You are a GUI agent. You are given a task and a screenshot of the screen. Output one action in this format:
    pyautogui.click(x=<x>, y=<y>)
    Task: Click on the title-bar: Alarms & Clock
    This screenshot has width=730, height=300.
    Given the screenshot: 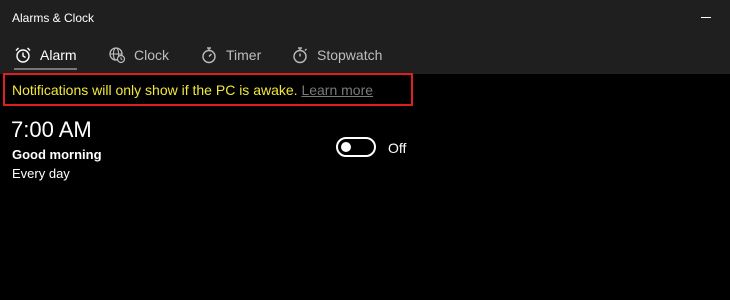 What is the action you would take?
    pyautogui.click(x=365, y=18)
    